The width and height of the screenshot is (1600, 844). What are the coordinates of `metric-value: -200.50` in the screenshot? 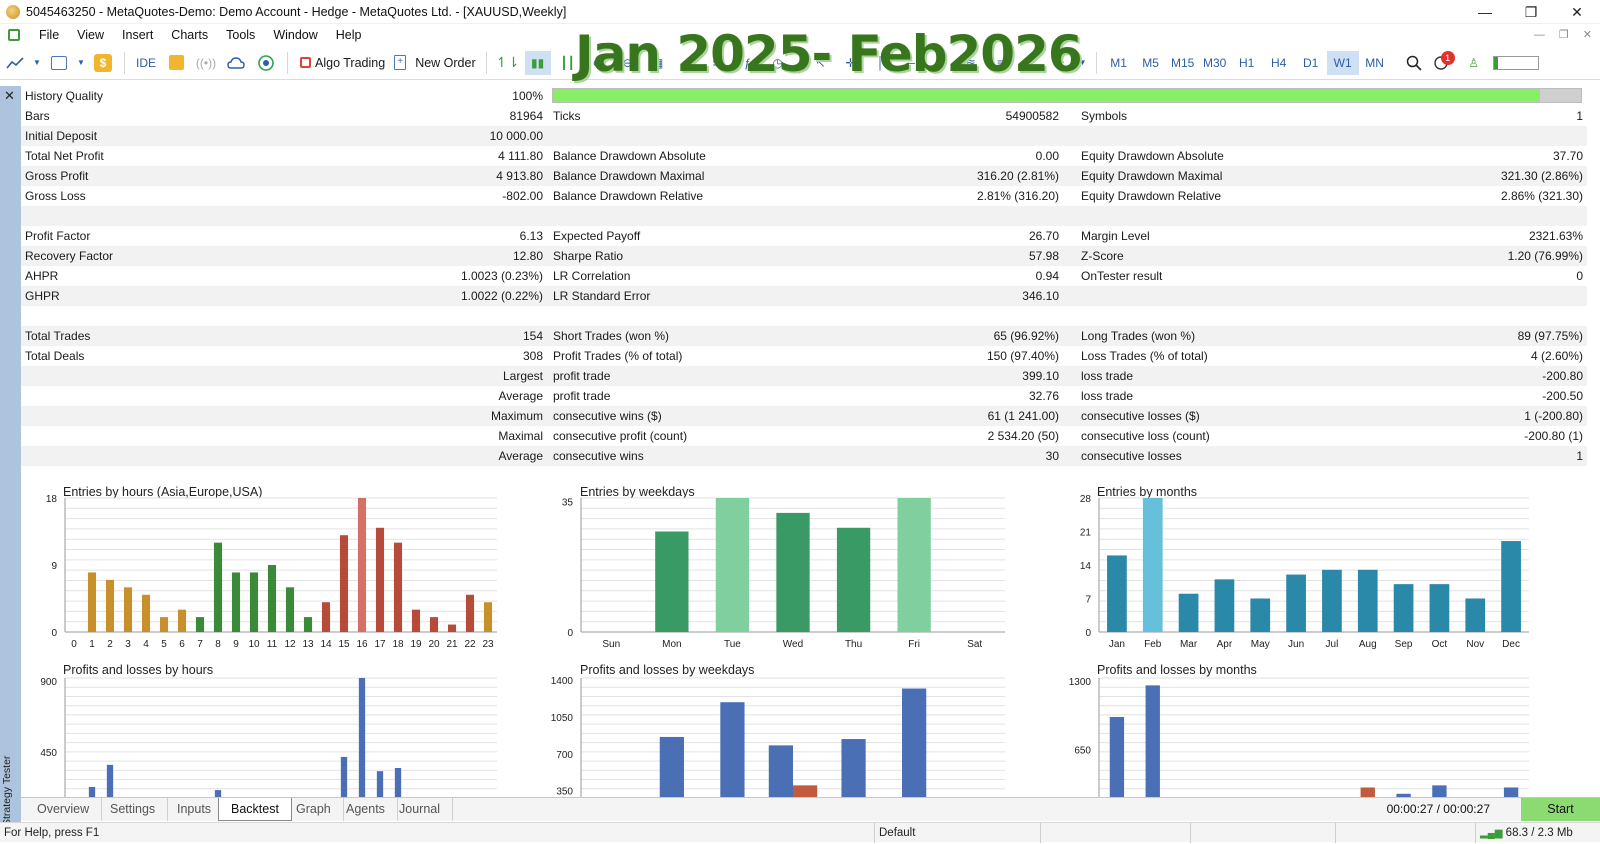 It's located at (1562, 396).